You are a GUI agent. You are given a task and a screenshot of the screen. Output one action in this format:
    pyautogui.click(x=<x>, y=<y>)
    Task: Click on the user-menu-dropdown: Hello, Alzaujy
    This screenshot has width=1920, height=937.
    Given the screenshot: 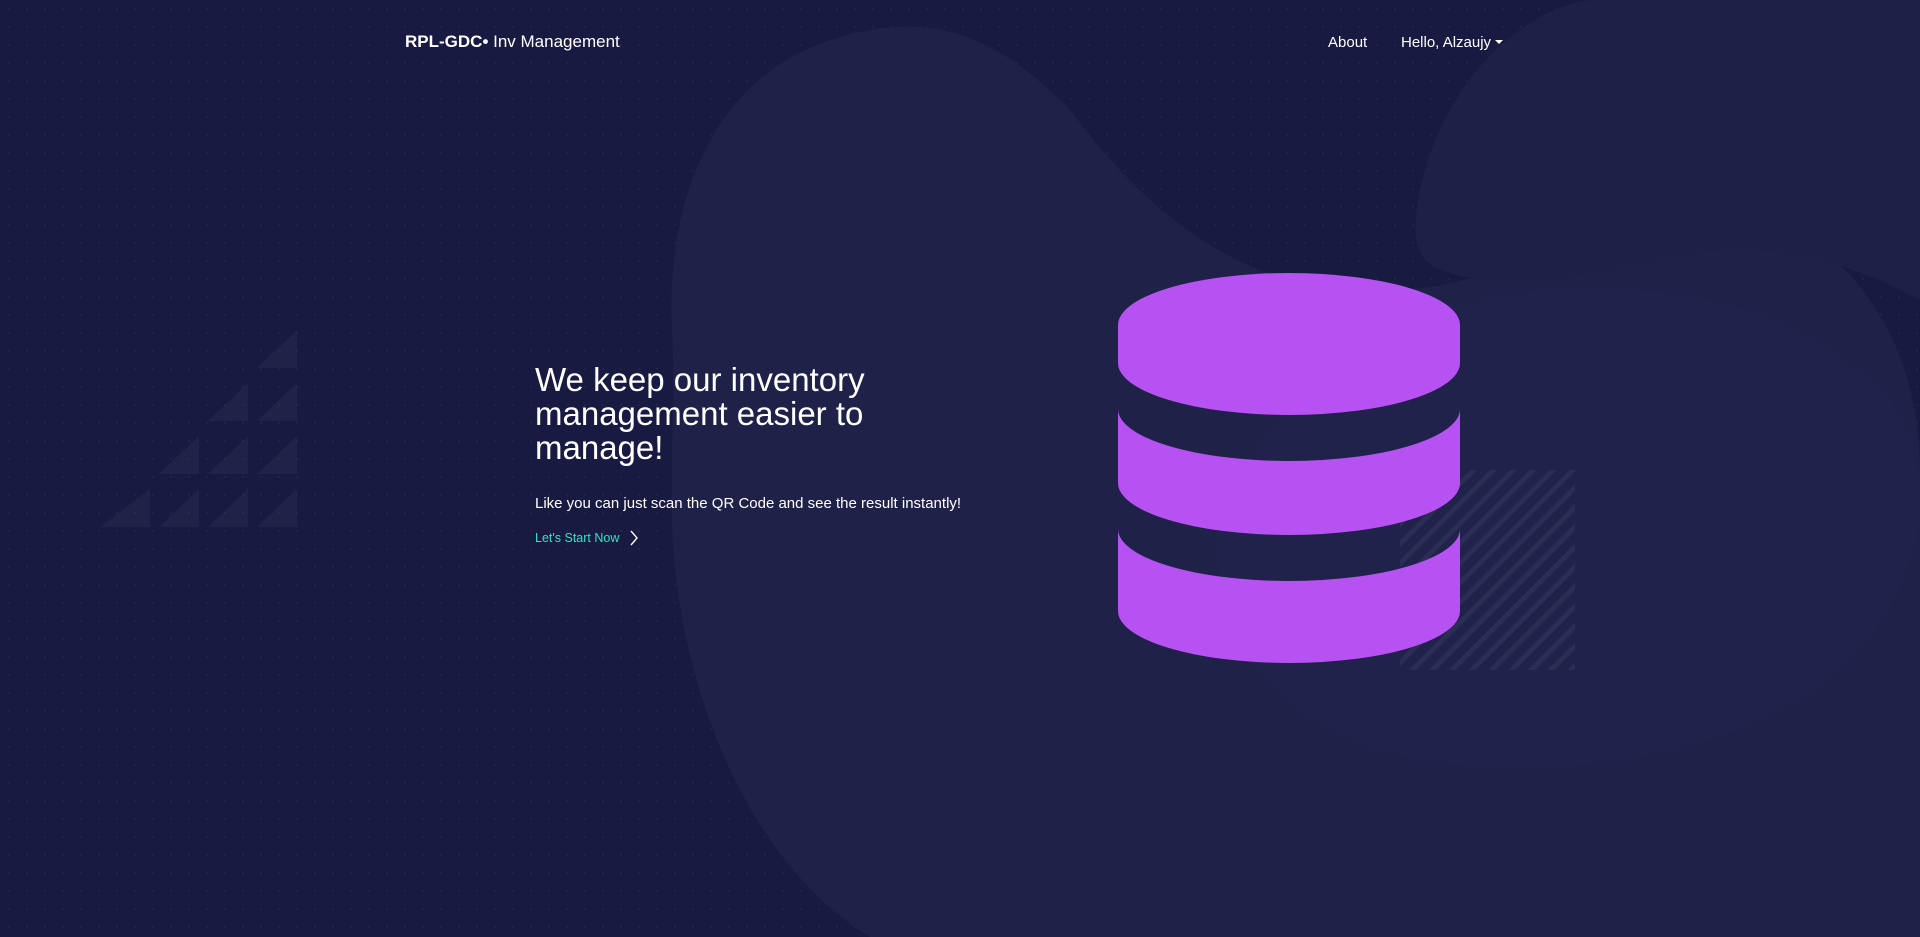 What is the action you would take?
    pyautogui.click(x=1452, y=42)
    